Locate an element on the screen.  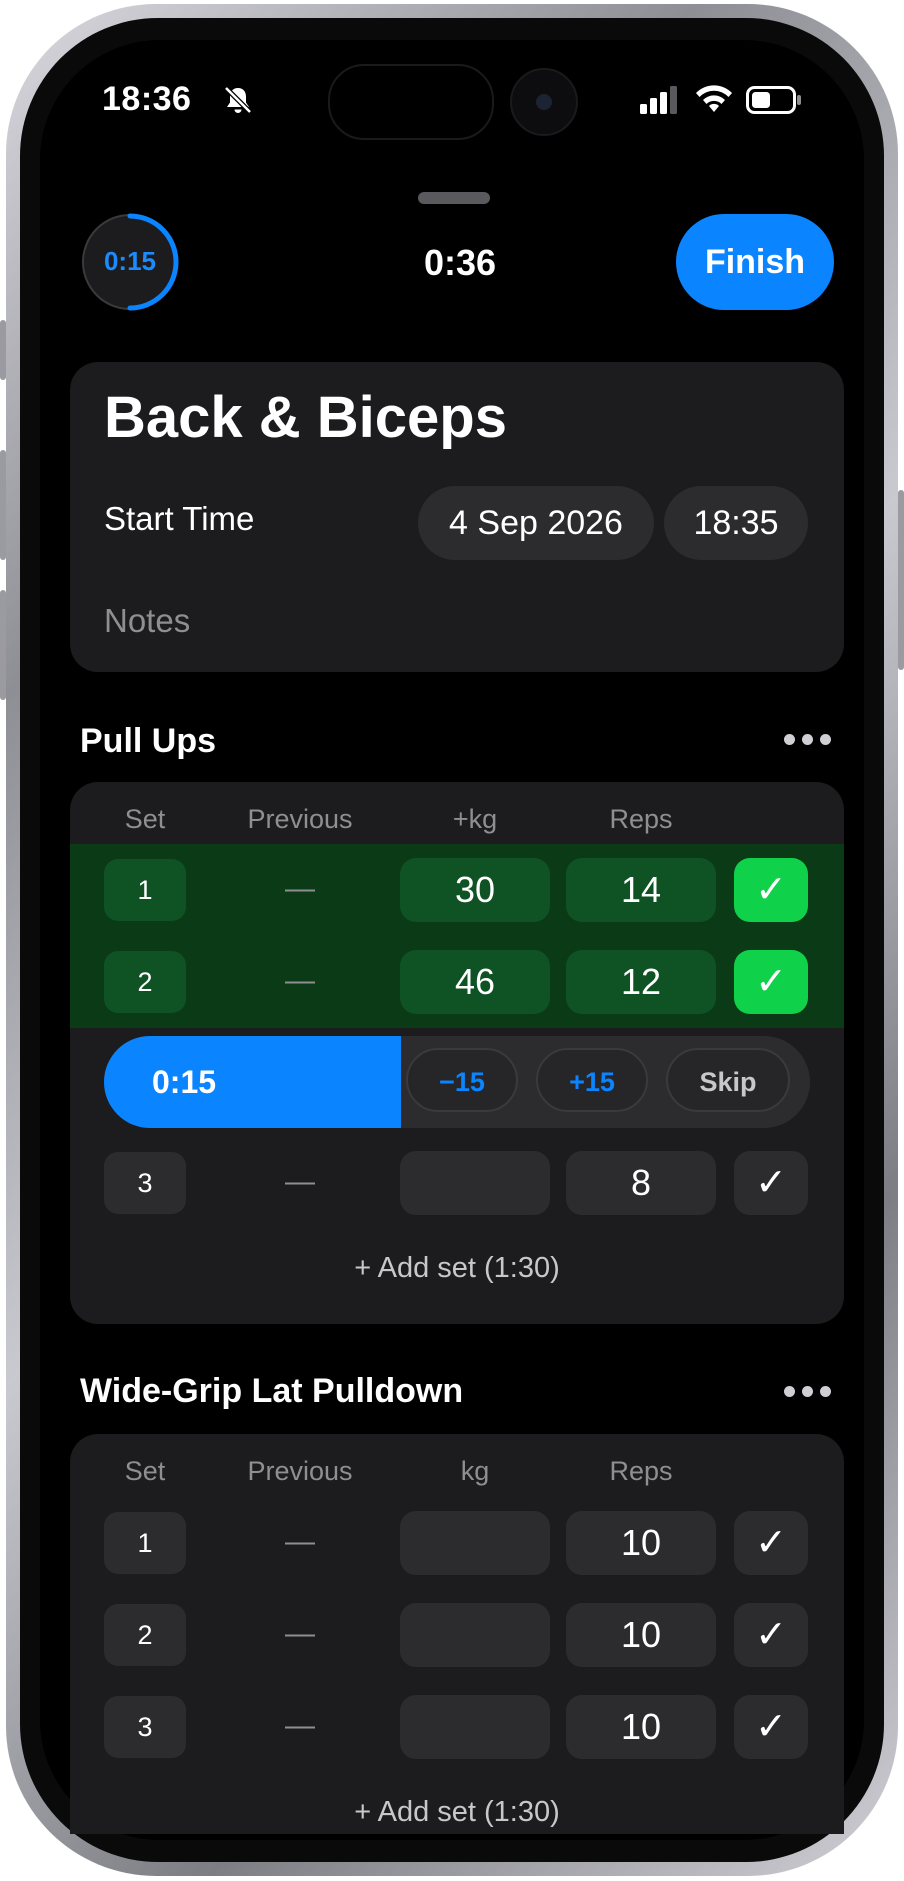
reps-input: 14 is located at coordinates (641, 890).